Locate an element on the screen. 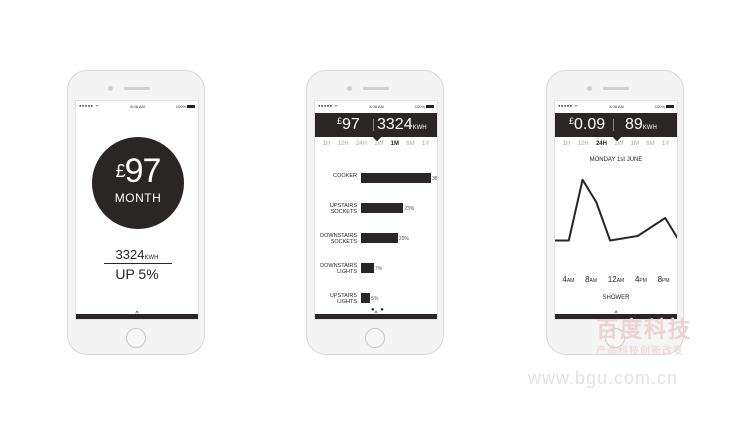  breakdown-row: UPSTAIRS SOCKETS 23% is located at coordinates (376, 213).